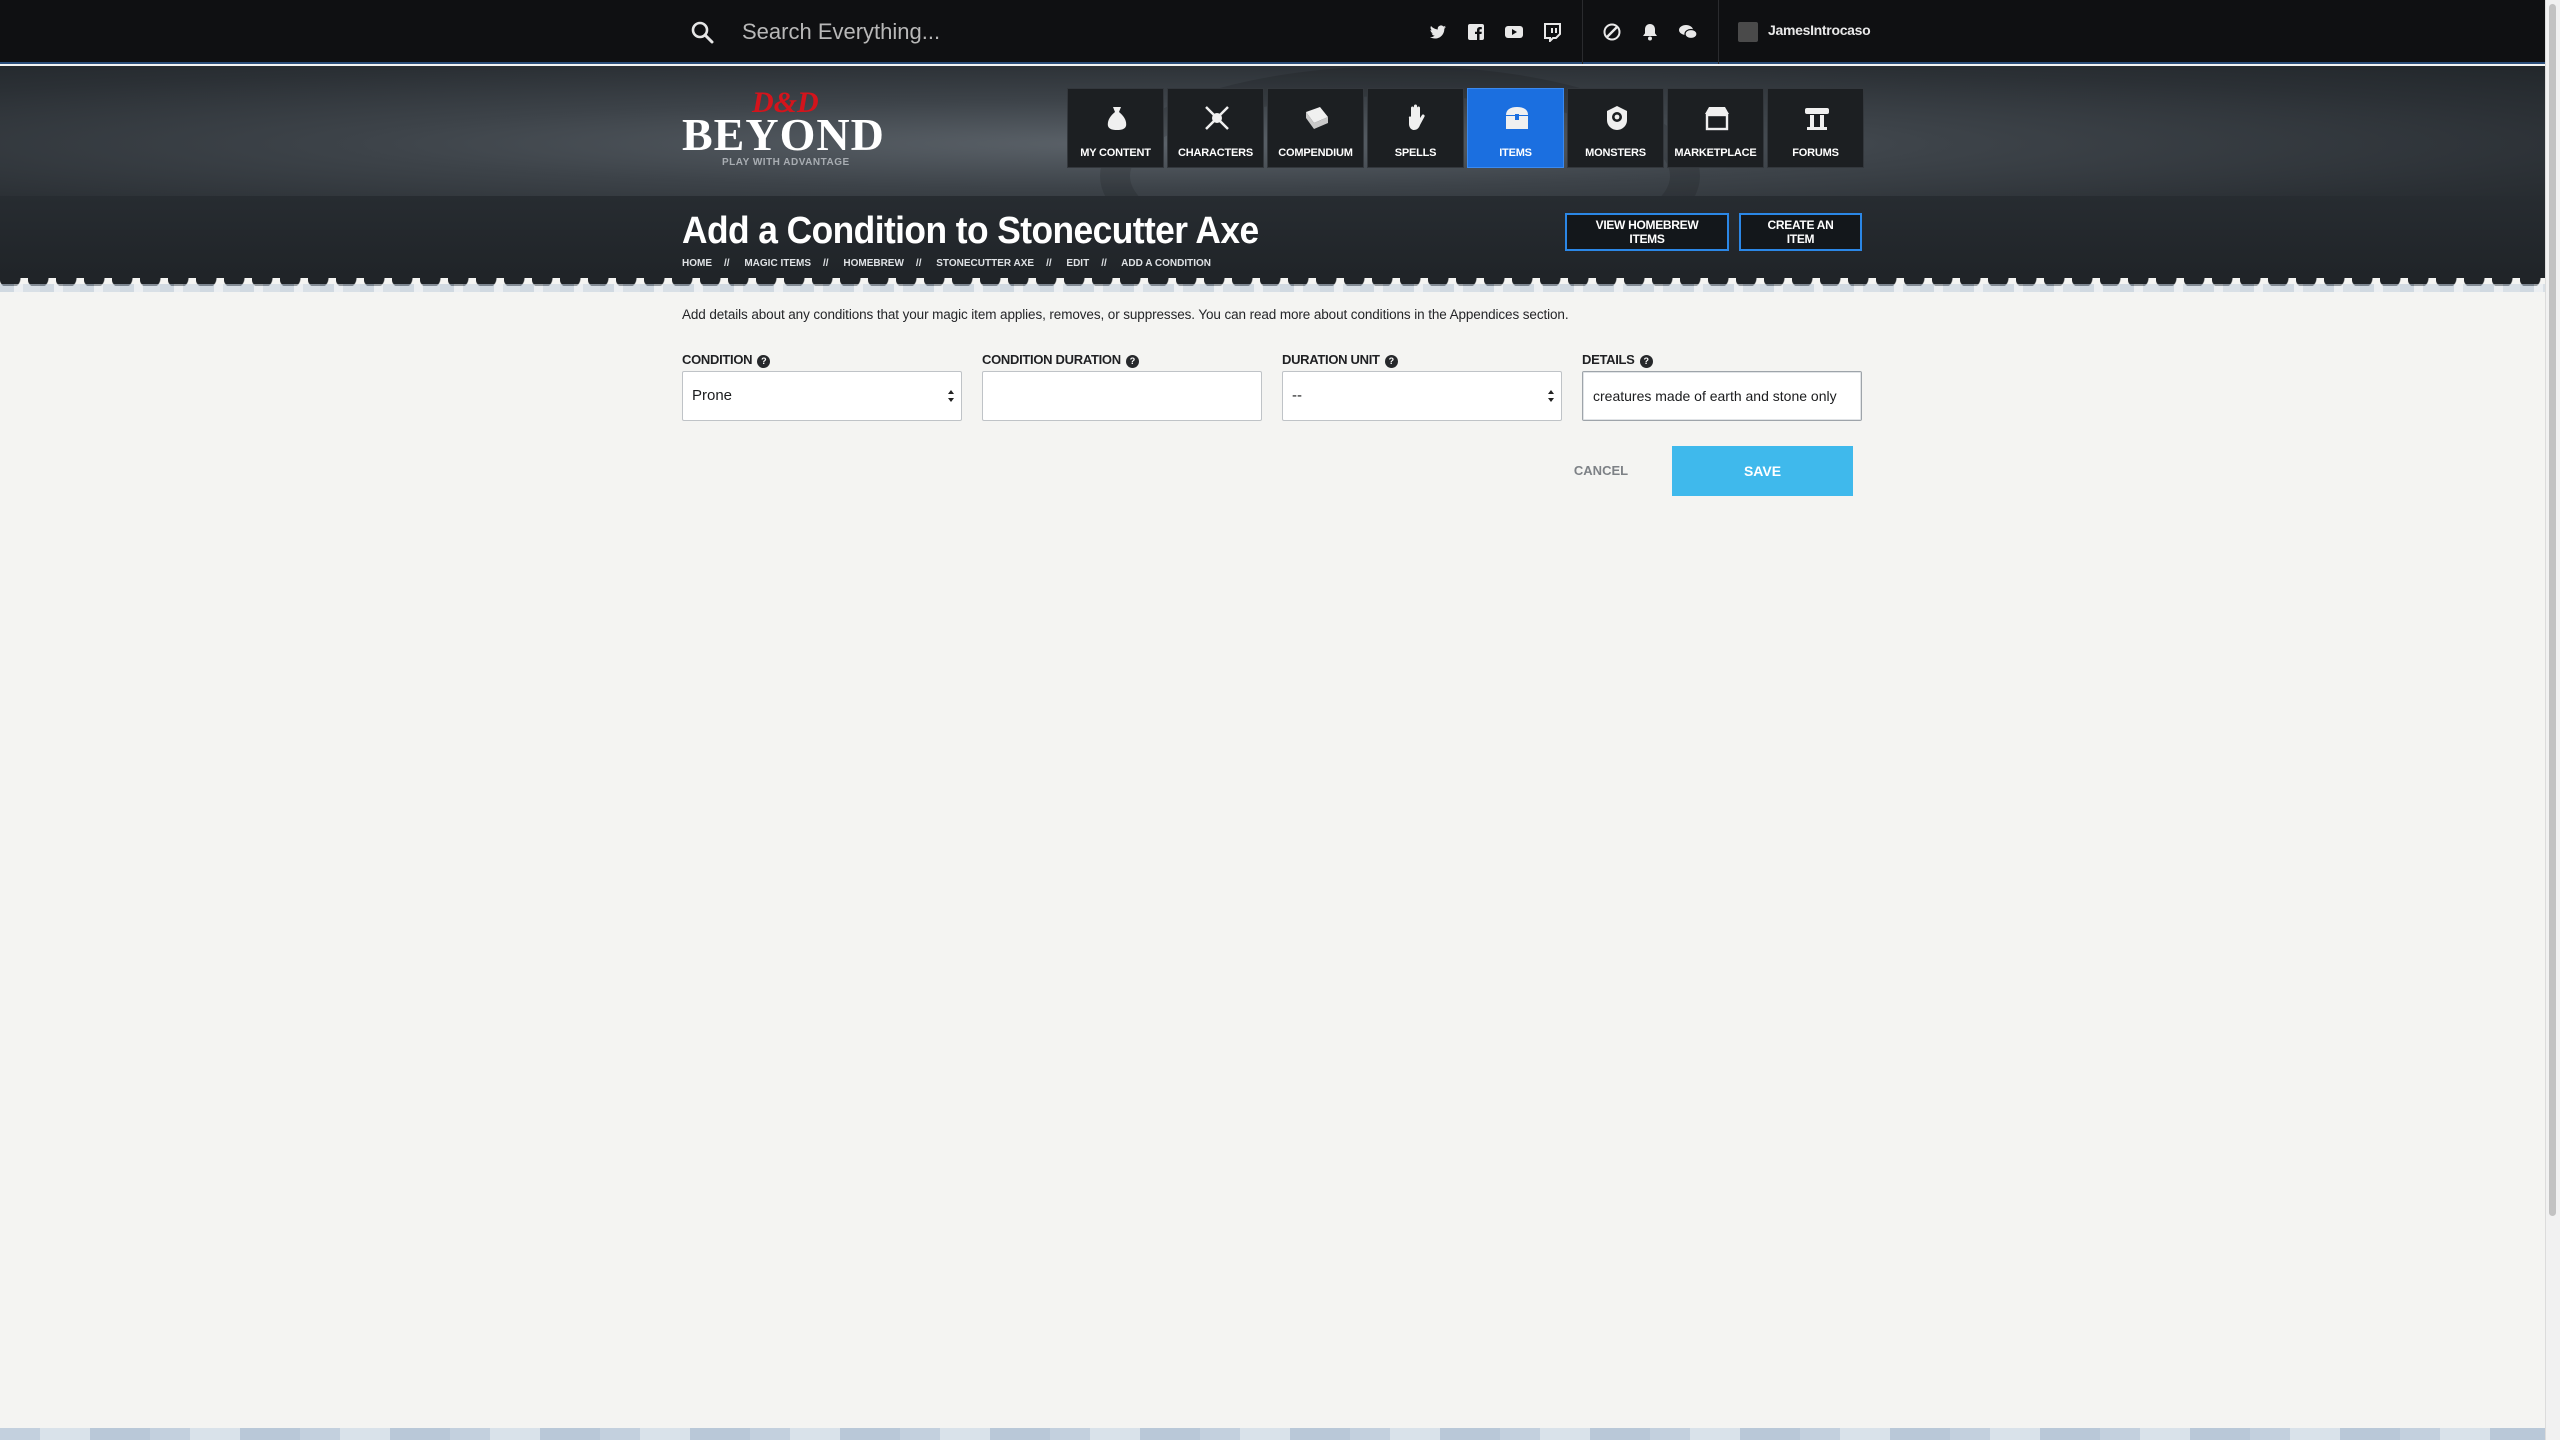 Image resolution: width=2560 pixels, height=1440 pixels. Describe the element at coordinates (786, 162) in the screenshot. I see `logo-tagline: PLAY WITH ADVANTAGE` at that location.